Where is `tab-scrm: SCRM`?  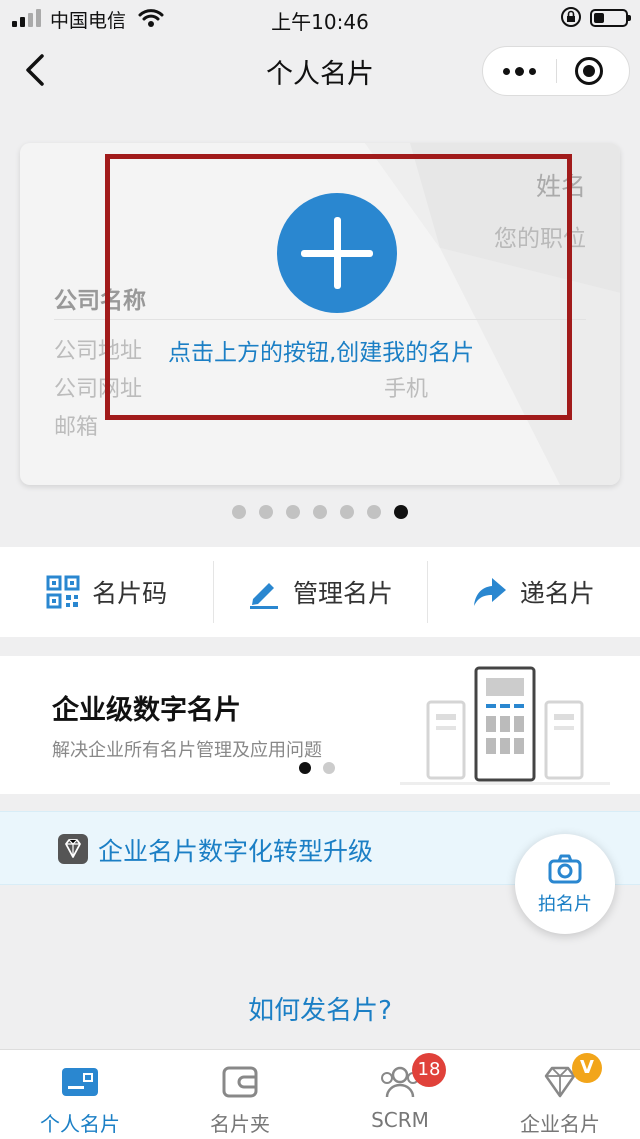 tab-scrm: SCRM is located at coordinates (400, 1094).